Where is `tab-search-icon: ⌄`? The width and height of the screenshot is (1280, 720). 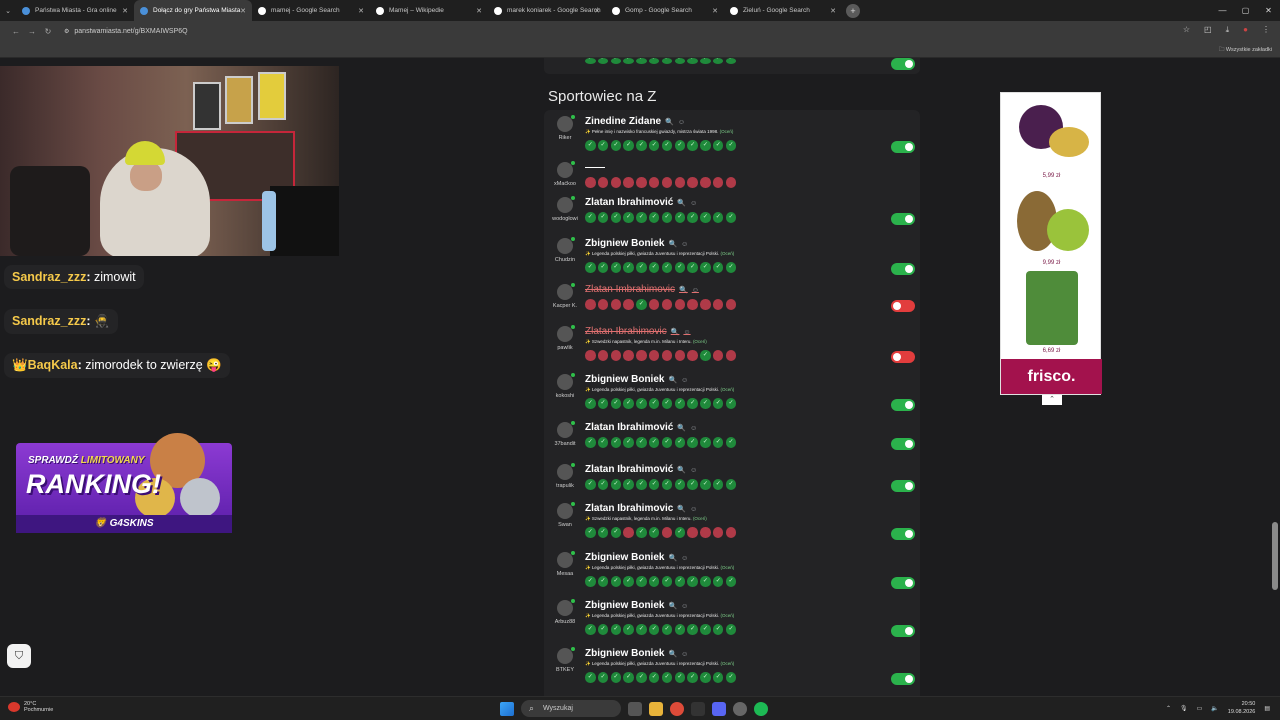 tab-search-icon: ⌄ is located at coordinates (8, 11).